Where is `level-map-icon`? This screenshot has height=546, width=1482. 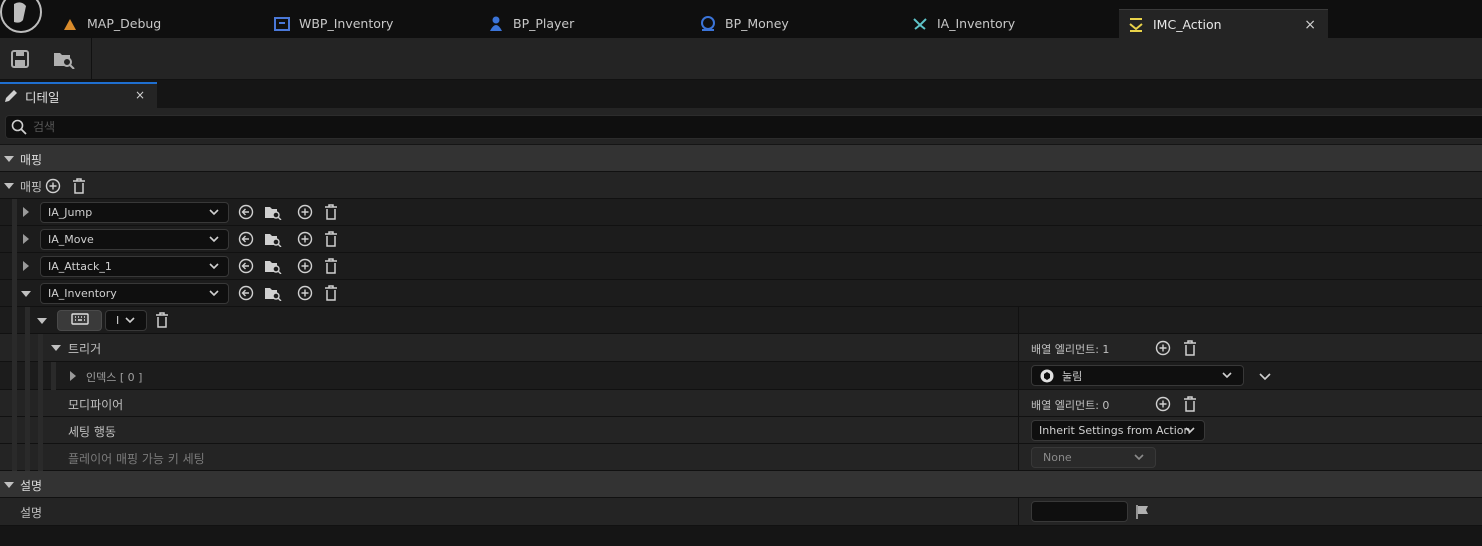
level-map-icon is located at coordinates (70, 24).